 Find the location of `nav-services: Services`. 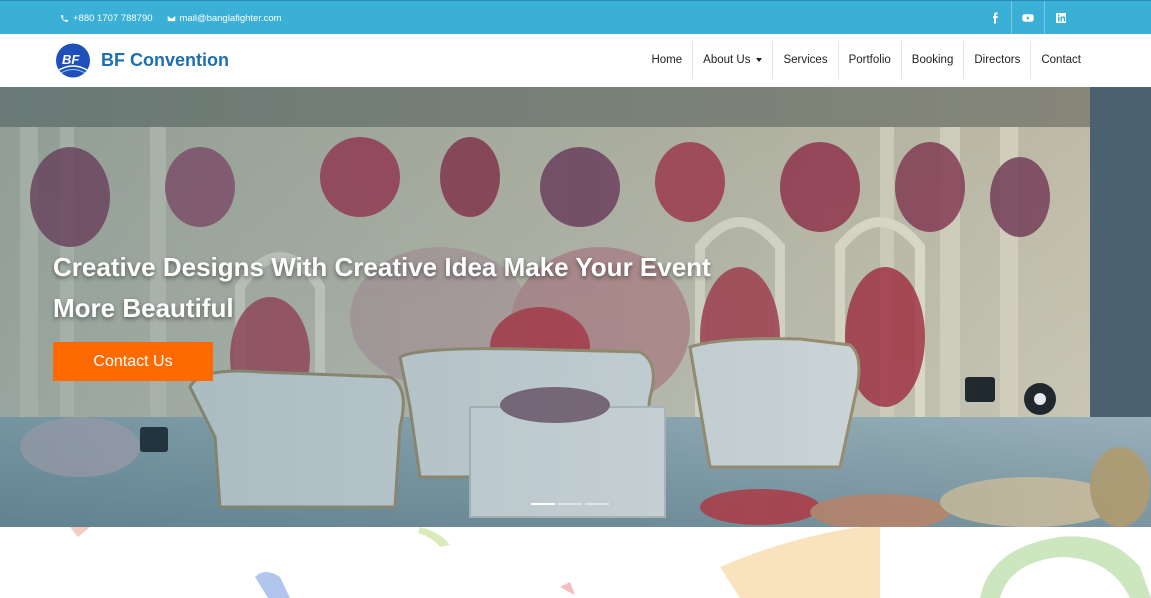

nav-services: Services is located at coordinates (804, 60).